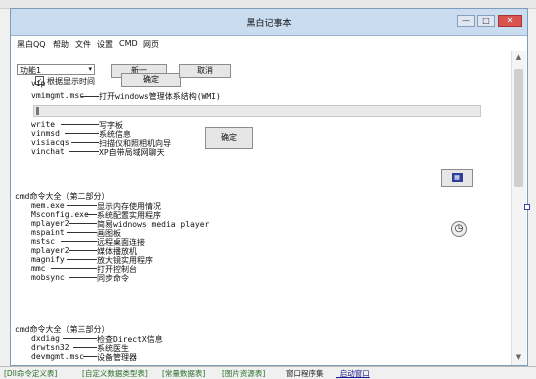 The width and height of the screenshot is (536, 379). I want to click on desc-mobsync: 同步命令, so click(113, 278).